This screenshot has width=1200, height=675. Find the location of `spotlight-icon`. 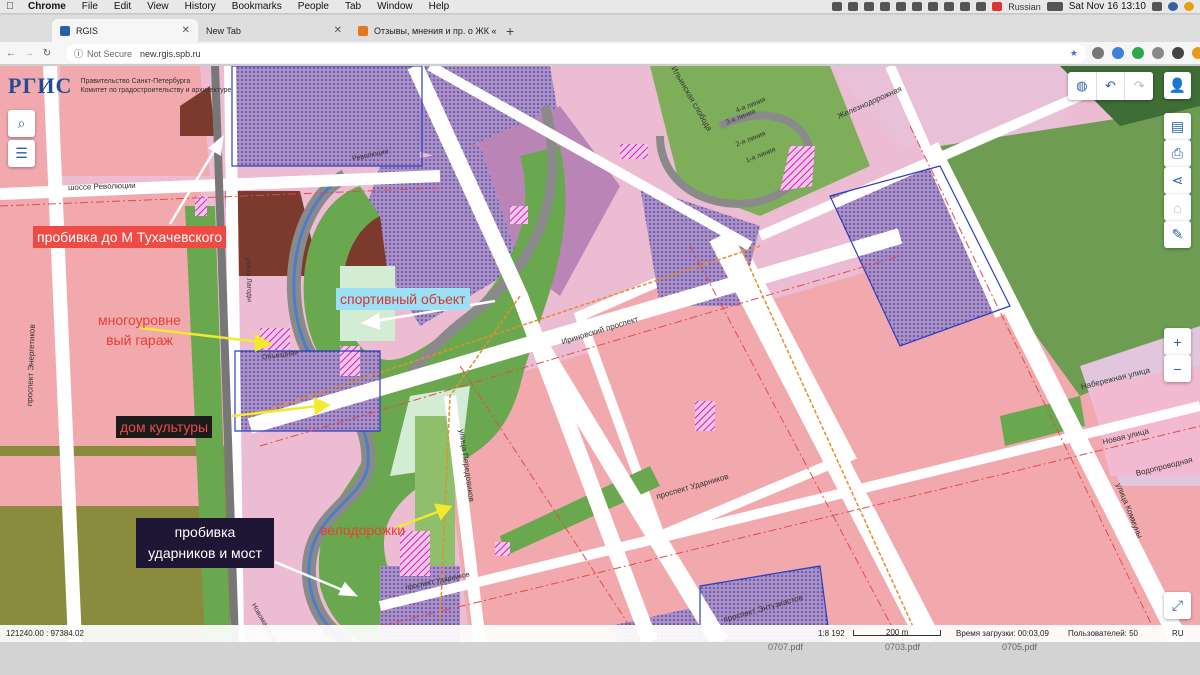

spotlight-icon is located at coordinates (1157, 6).